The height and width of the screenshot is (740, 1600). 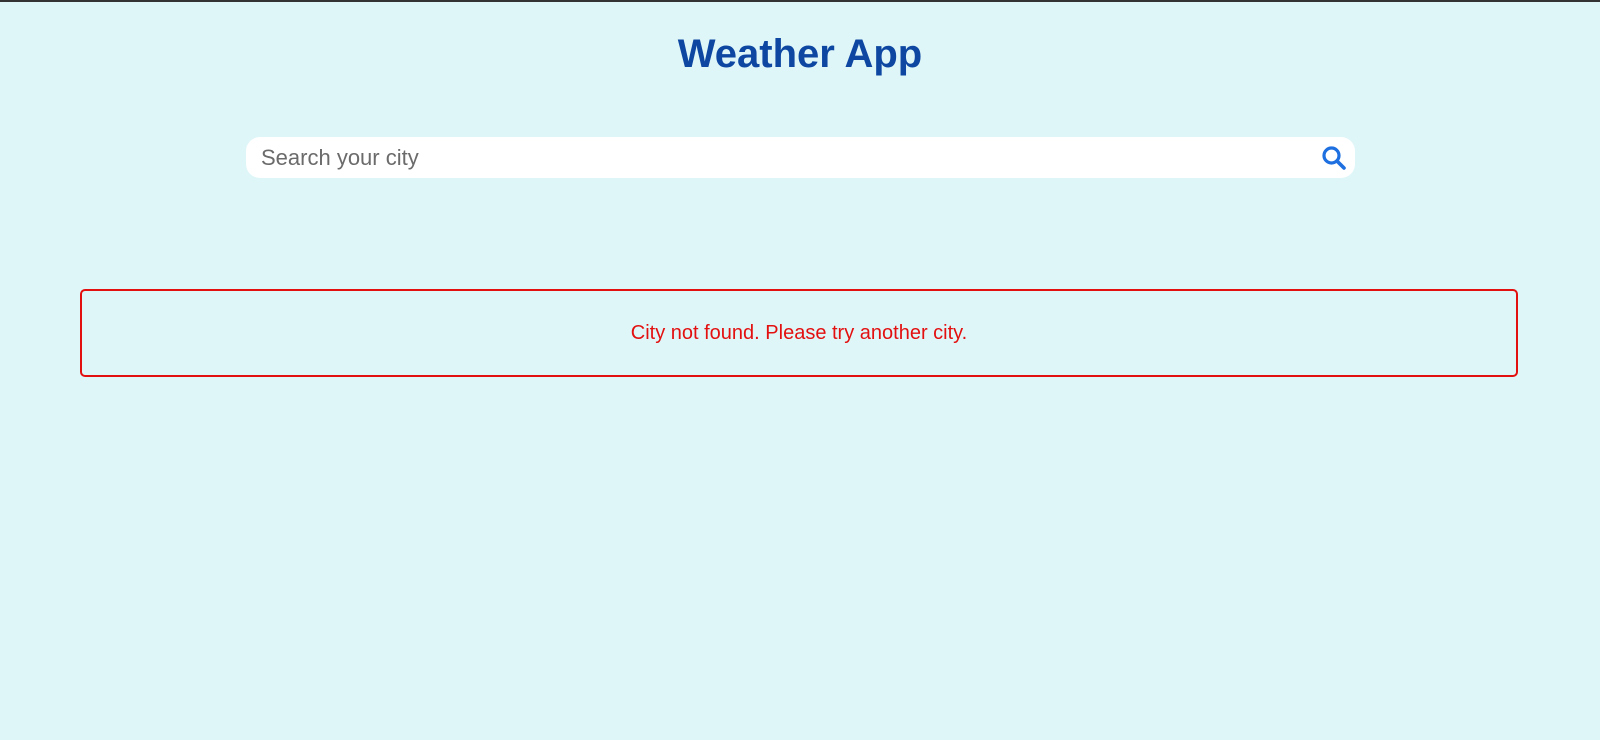 What do you see at coordinates (800, 54) in the screenshot?
I see `page-title: Weather App` at bounding box center [800, 54].